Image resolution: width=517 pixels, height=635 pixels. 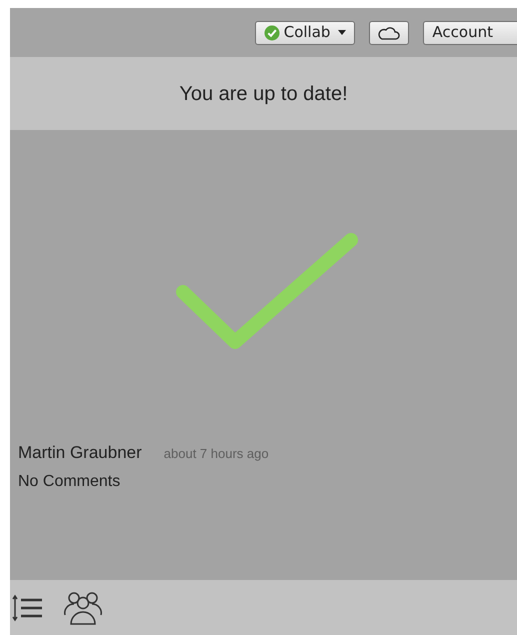 What do you see at coordinates (470, 32) in the screenshot?
I see `account-button: Account` at bounding box center [470, 32].